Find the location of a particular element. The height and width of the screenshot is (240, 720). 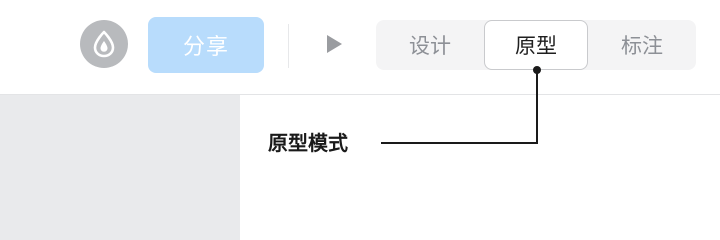

callout-label: 原型模式 is located at coordinates (308, 143).